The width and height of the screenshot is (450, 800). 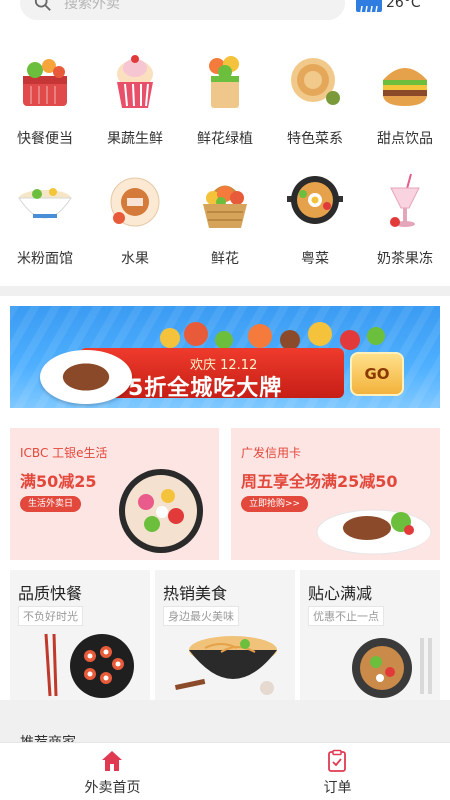 I want to click on feature-subtitle: 不负好时光, so click(x=50, y=616).